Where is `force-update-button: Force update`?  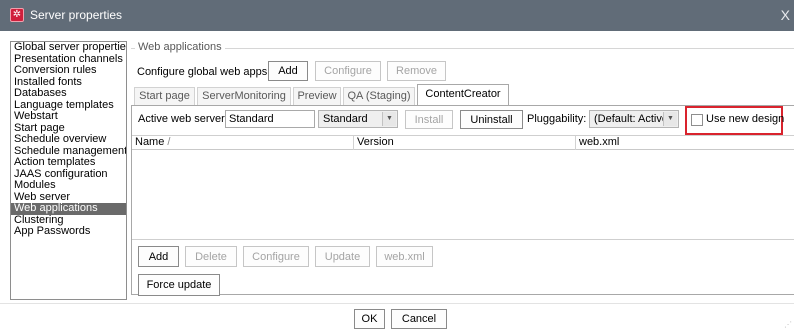 force-update-button: Force update is located at coordinates (179, 285).